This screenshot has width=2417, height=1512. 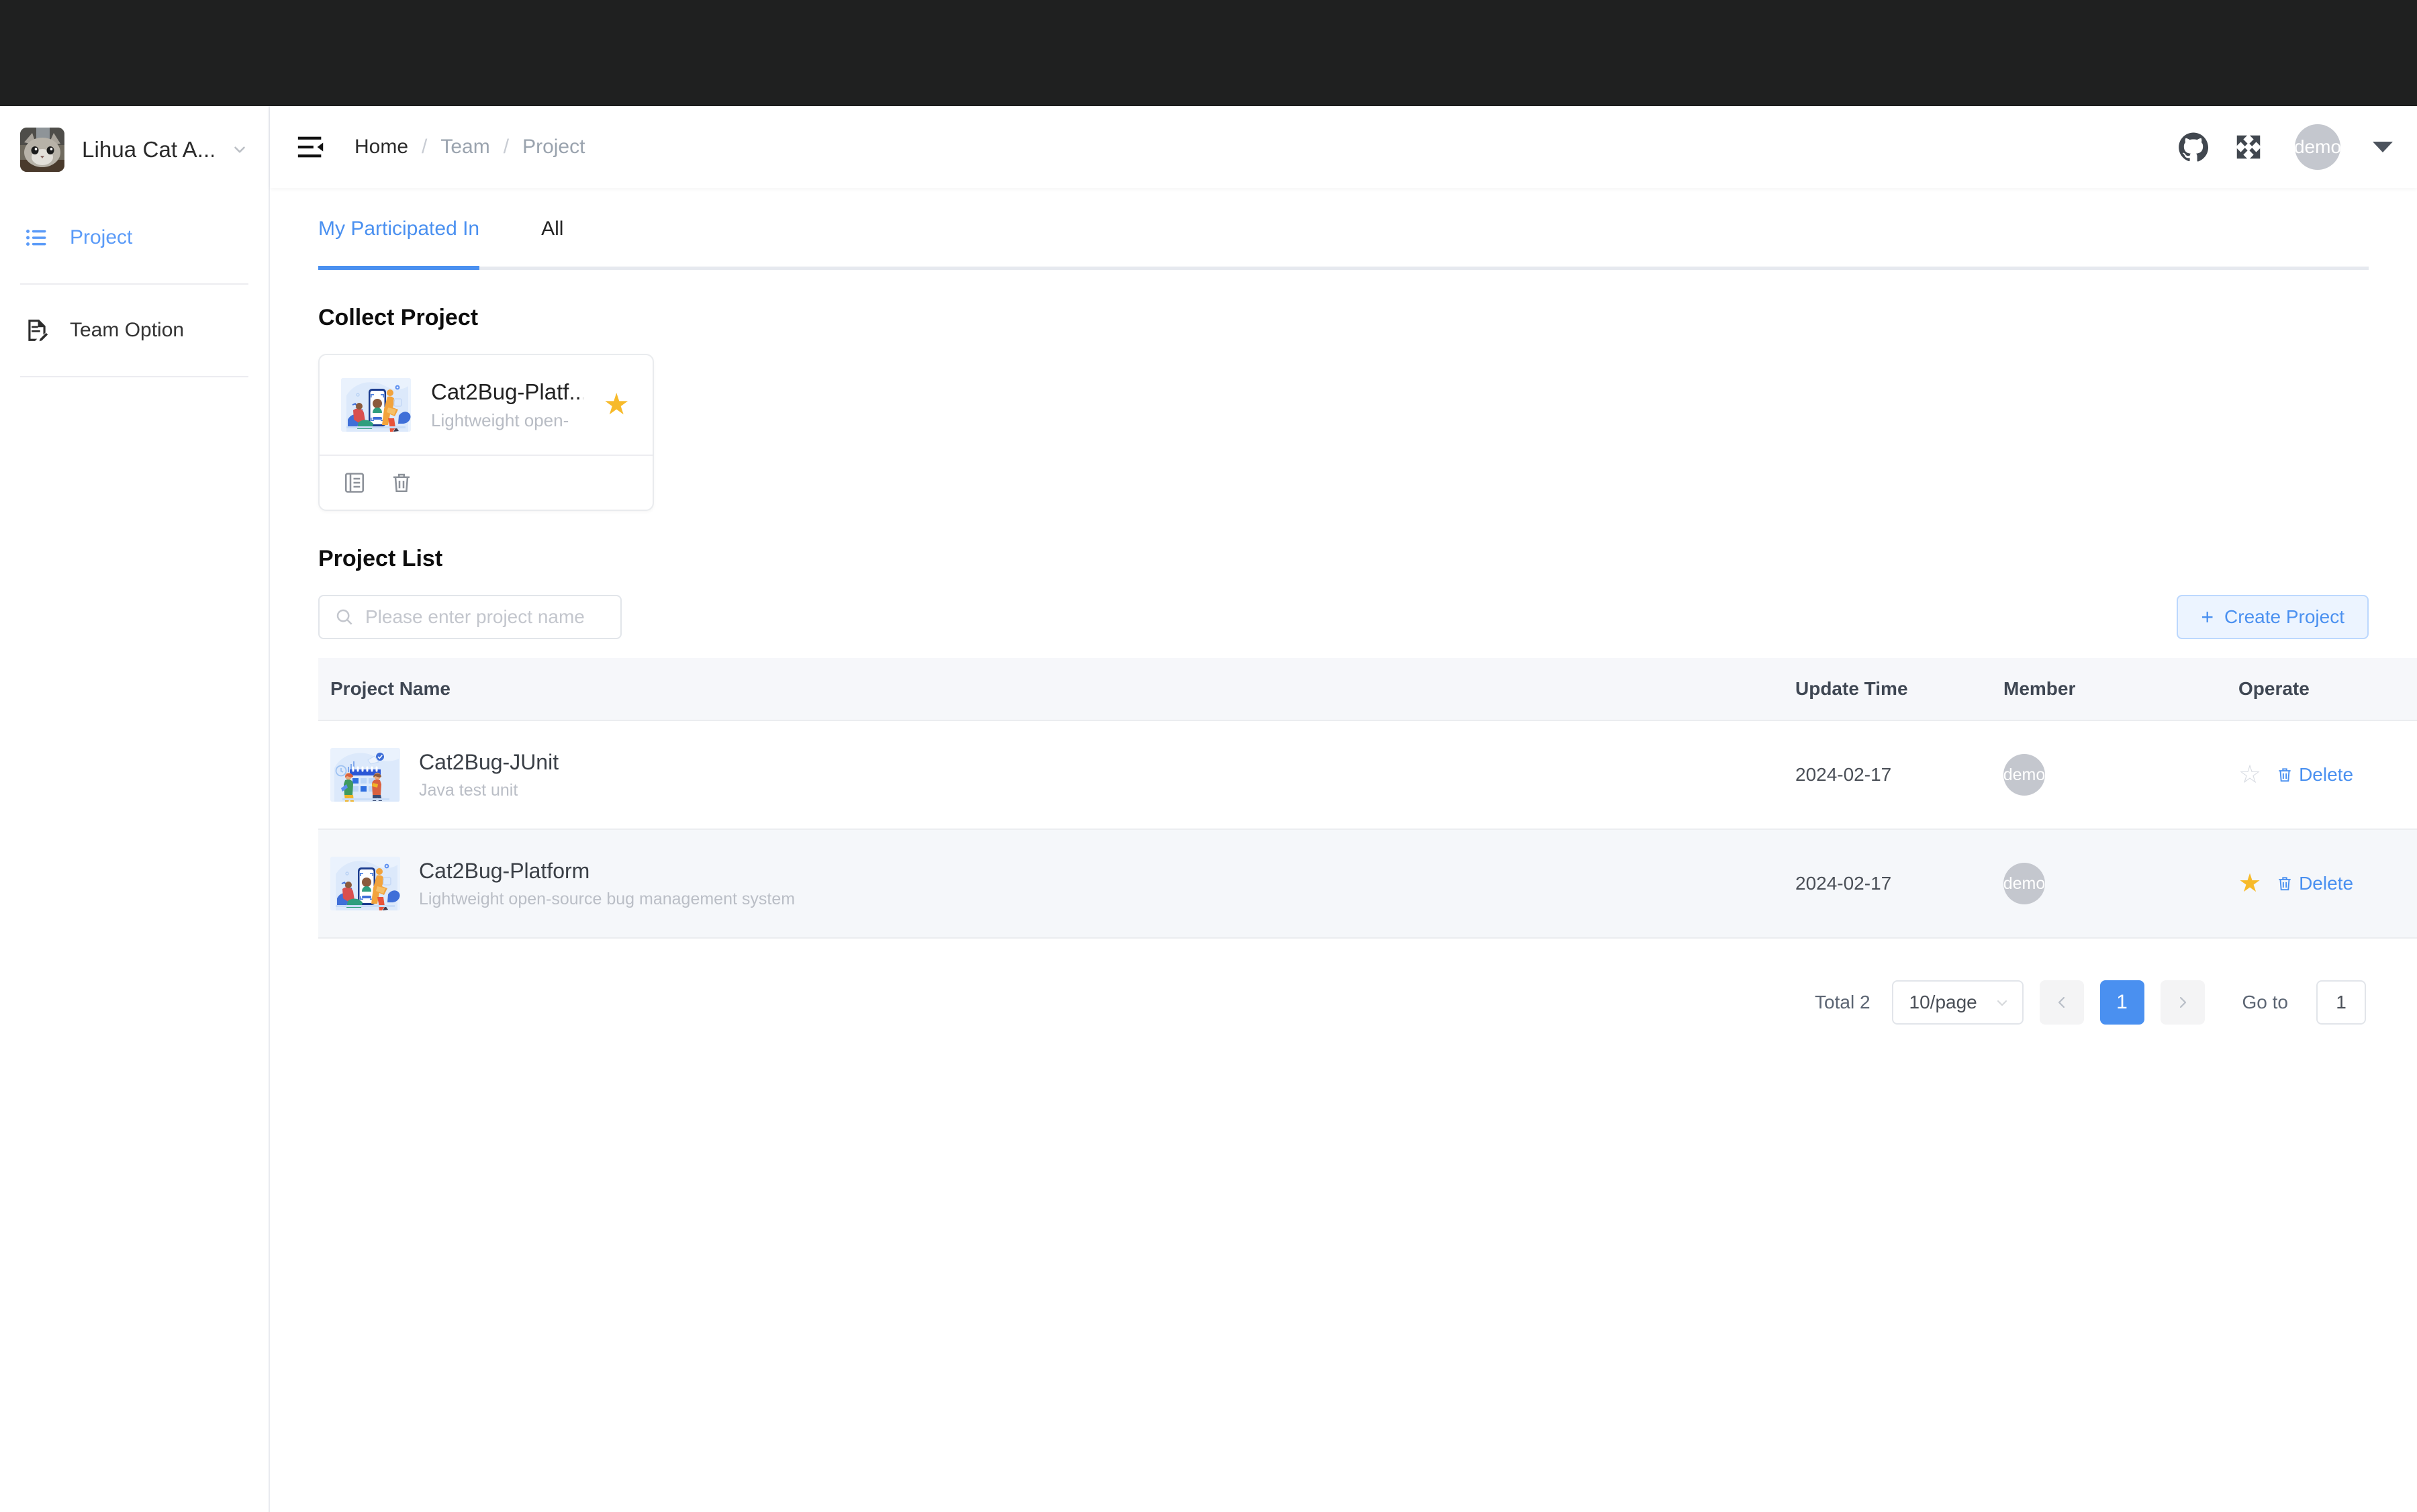 I want to click on page-size-select: 10/page, so click(x=1958, y=1002).